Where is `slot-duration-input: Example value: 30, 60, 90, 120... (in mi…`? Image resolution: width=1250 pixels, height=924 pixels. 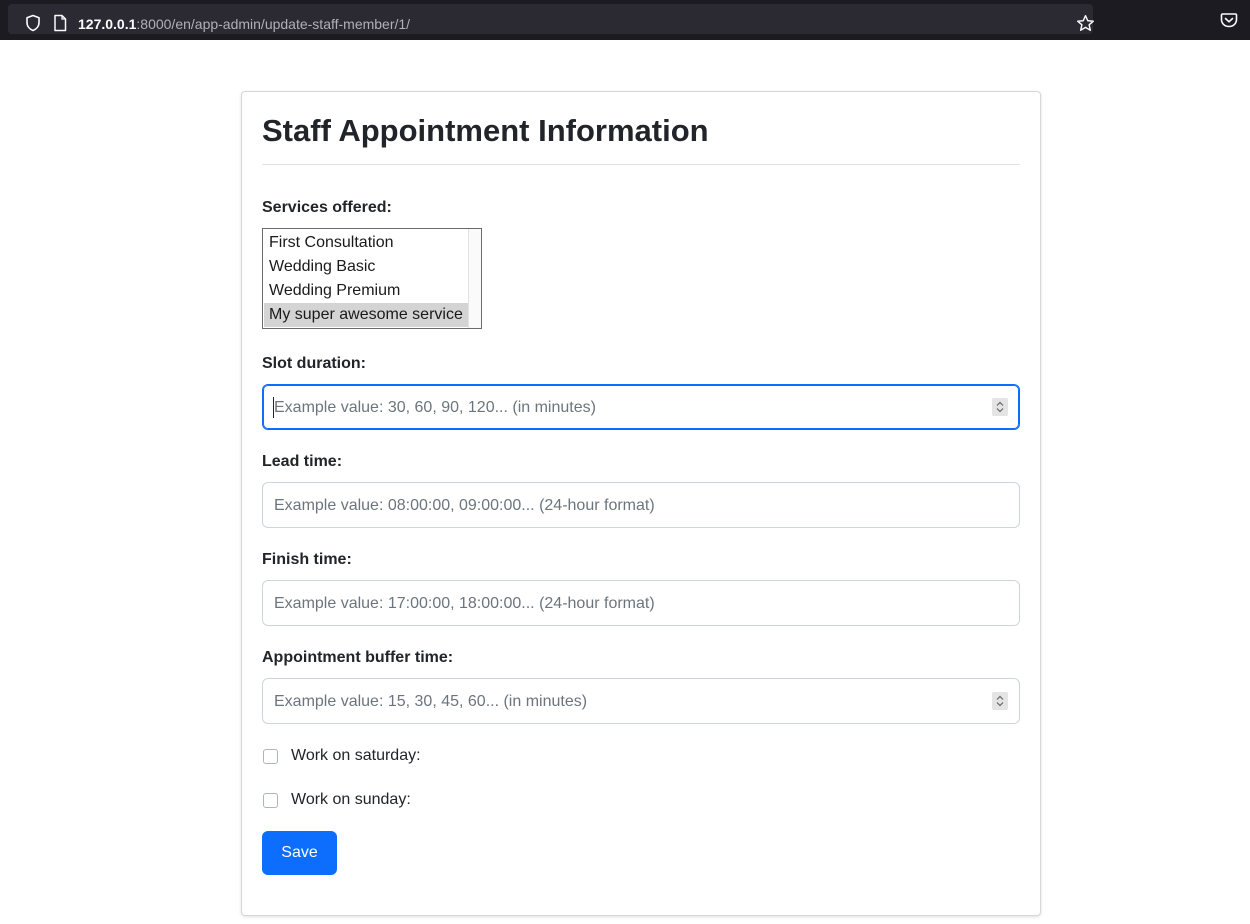
slot-duration-input: Example value: 30, 60, 90, 120... (in mi… is located at coordinates (641, 407).